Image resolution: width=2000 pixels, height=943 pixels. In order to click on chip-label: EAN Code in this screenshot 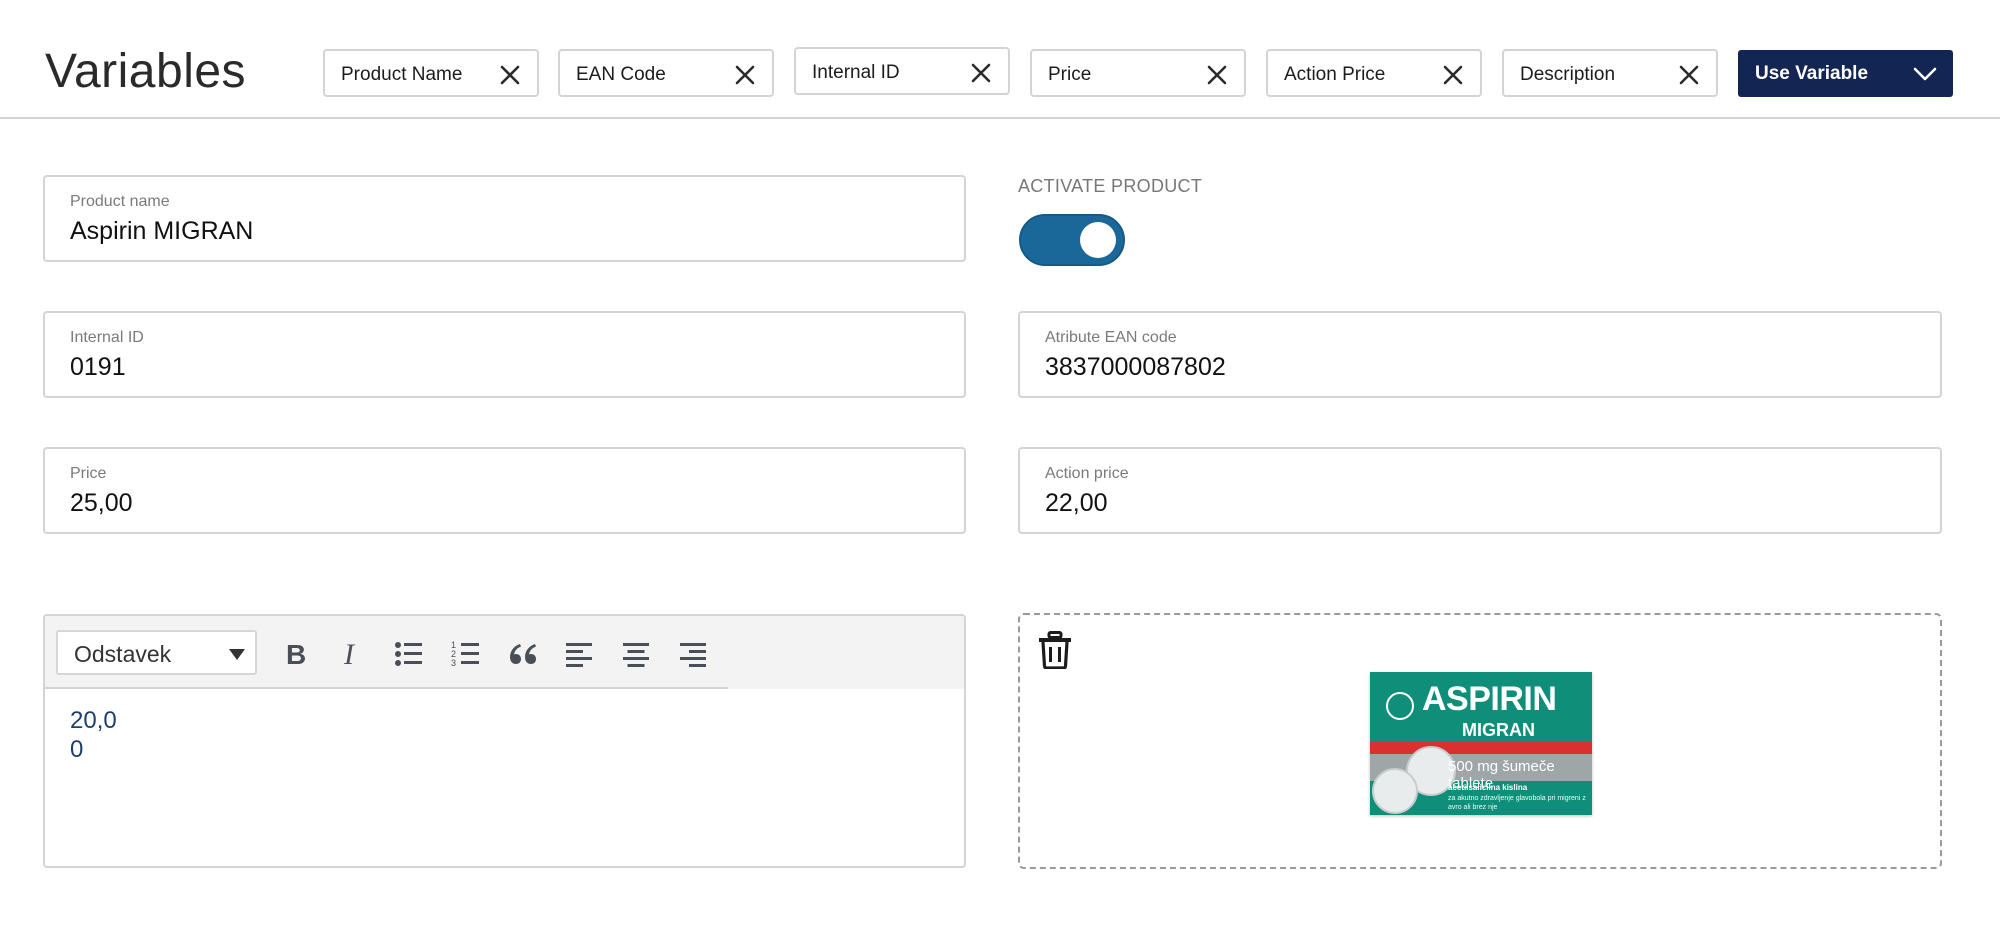, I will do `click(621, 74)`.